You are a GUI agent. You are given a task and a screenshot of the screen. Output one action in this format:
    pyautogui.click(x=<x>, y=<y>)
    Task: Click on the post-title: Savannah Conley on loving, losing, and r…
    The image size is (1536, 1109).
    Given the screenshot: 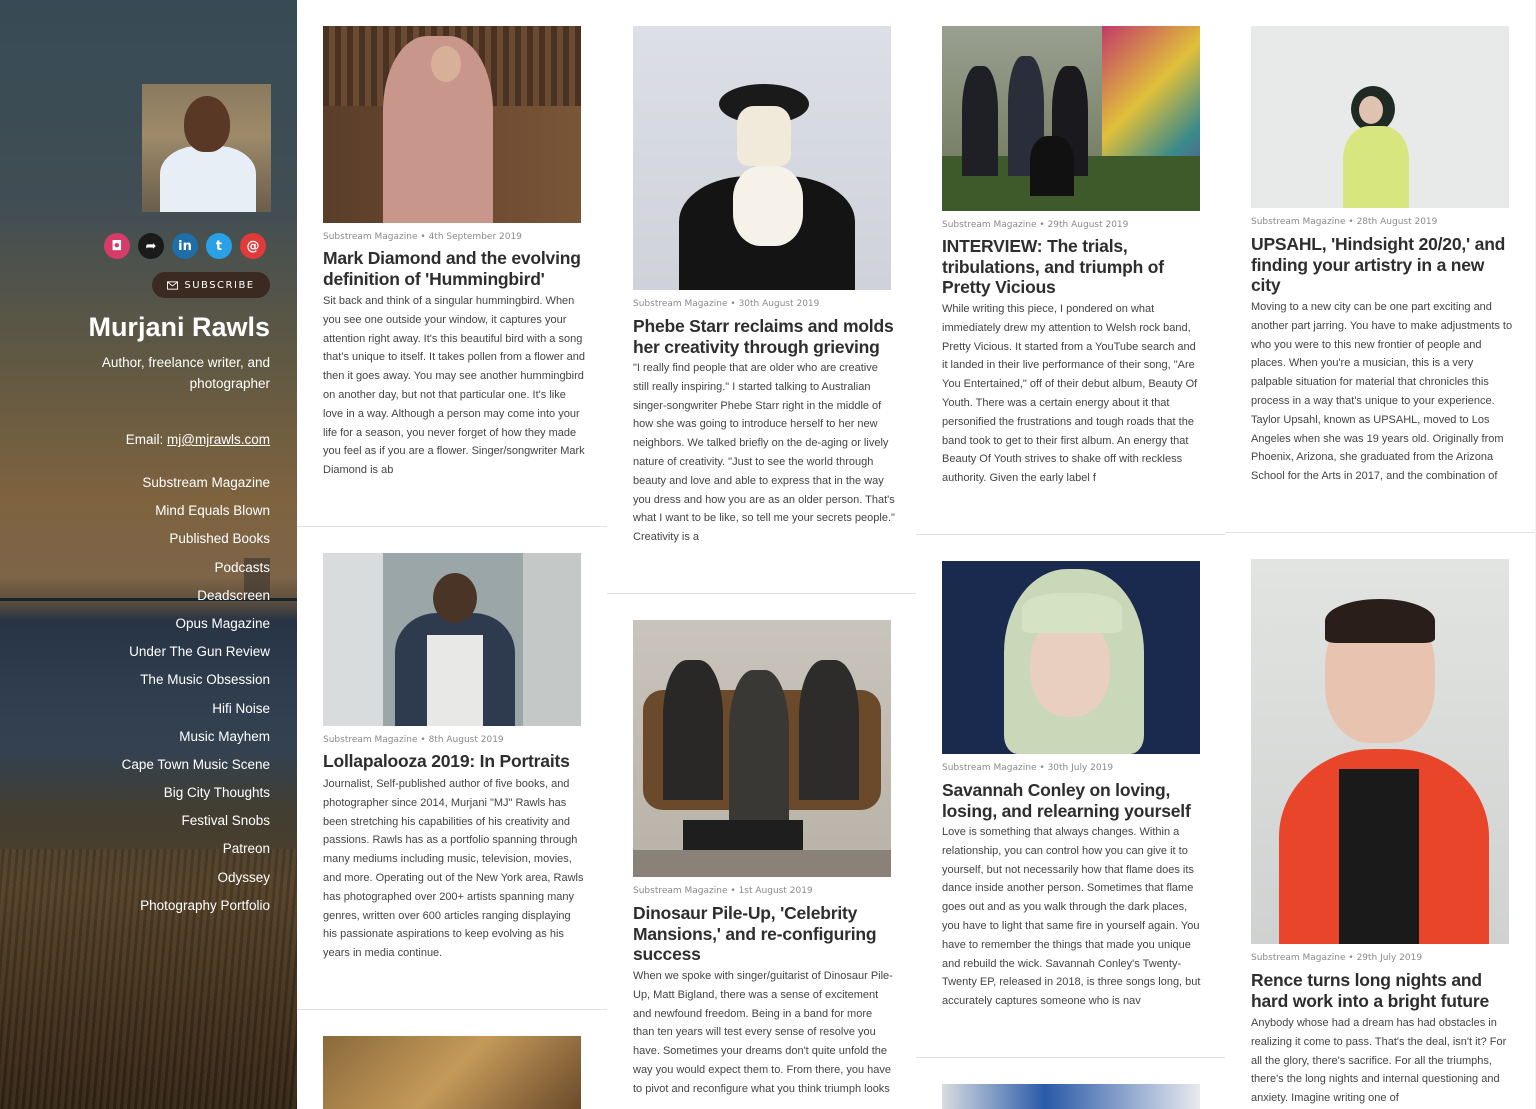 What is the action you would take?
    pyautogui.click(x=1073, y=800)
    